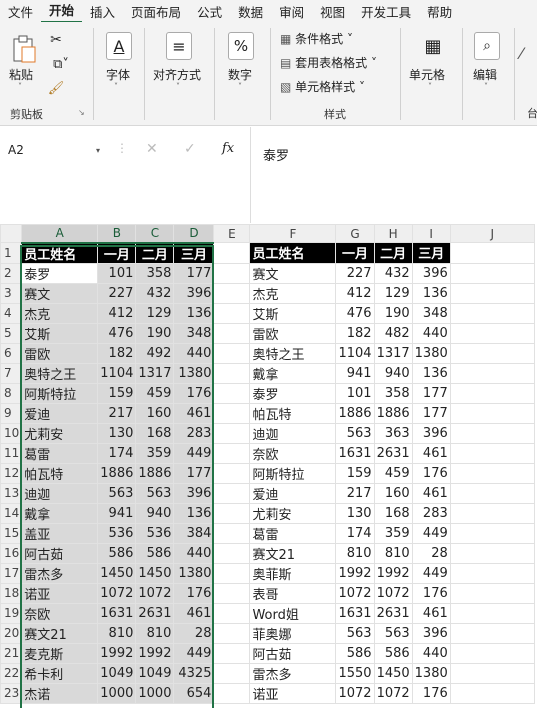  What do you see at coordinates (11, 233) in the screenshot?
I see `select-all-corner` at bounding box center [11, 233].